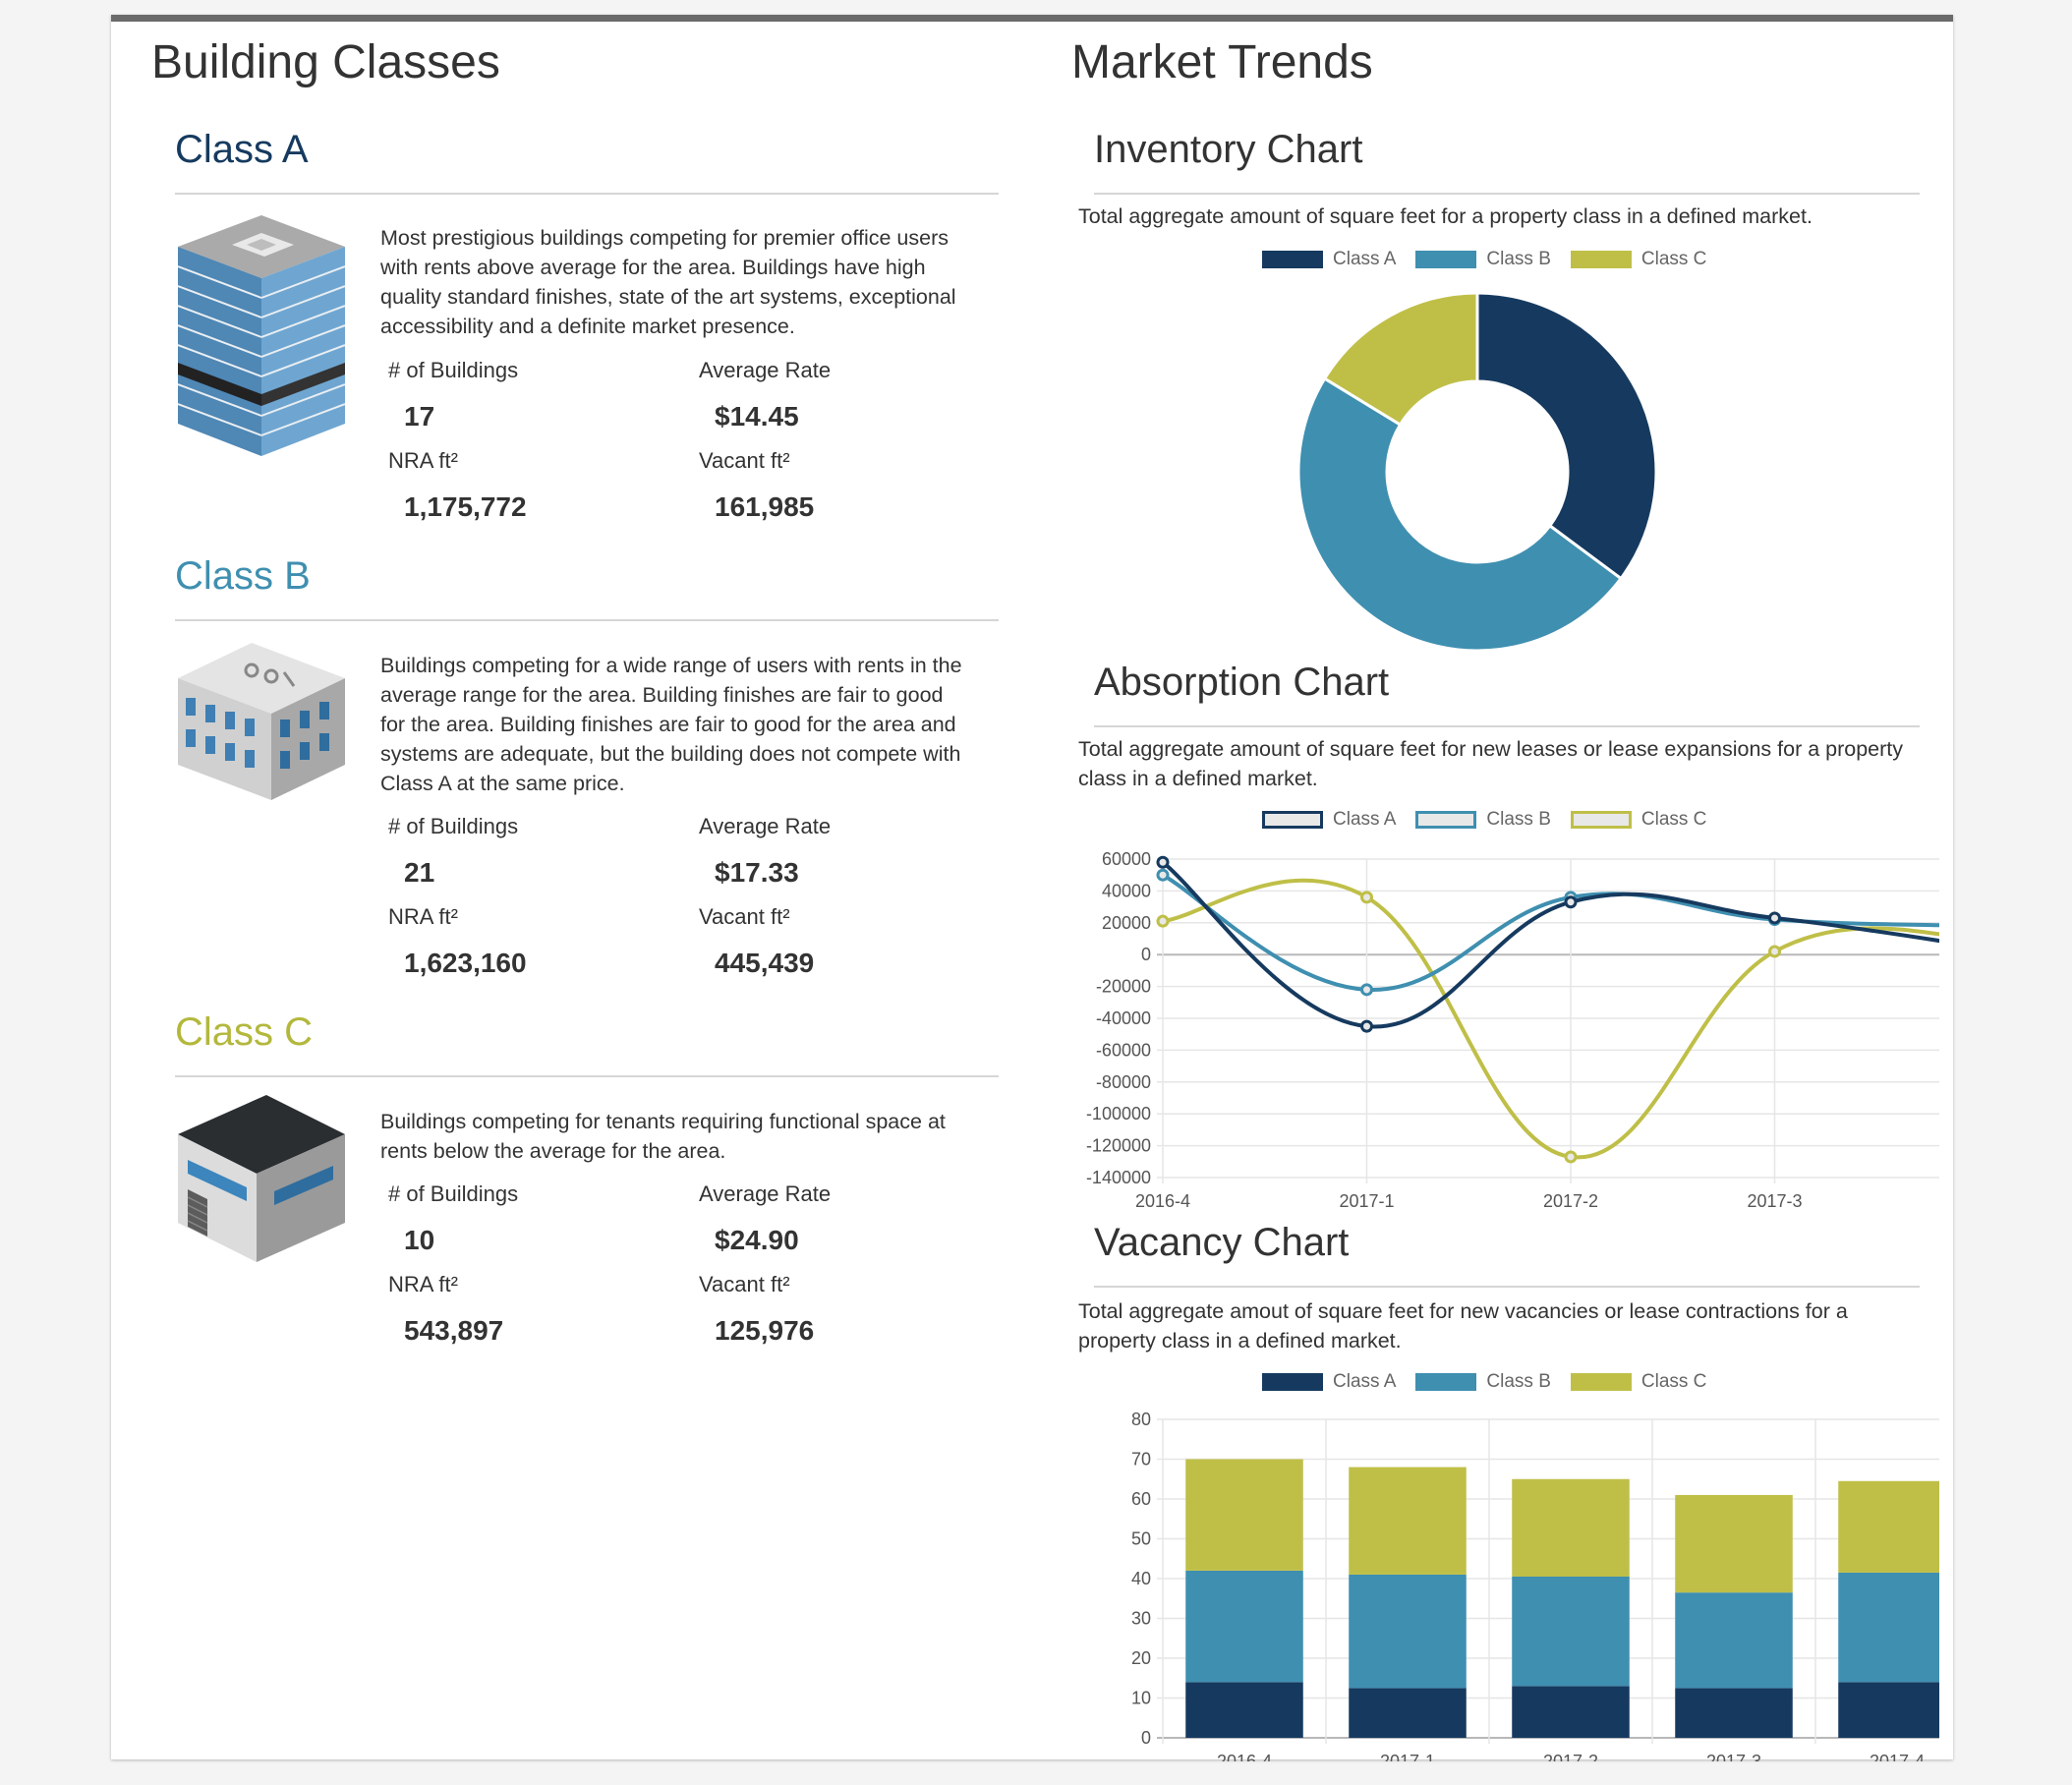  What do you see at coordinates (419, 416) in the screenshot?
I see `class-a-buildings-value: 17` at bounding box center [419, 416].